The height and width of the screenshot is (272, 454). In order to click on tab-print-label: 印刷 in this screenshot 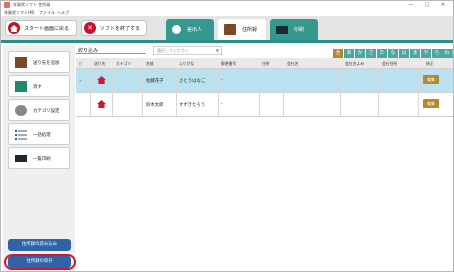, I will do `click(299, 30)`.